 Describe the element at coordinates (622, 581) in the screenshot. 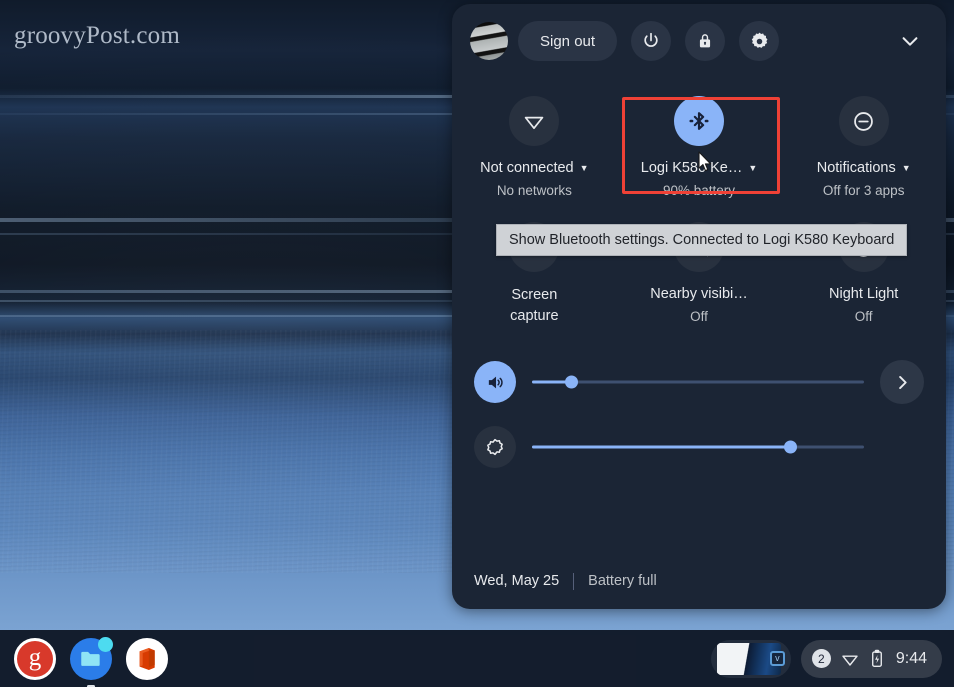

I see `battery-status-label: Battery full` at that location.